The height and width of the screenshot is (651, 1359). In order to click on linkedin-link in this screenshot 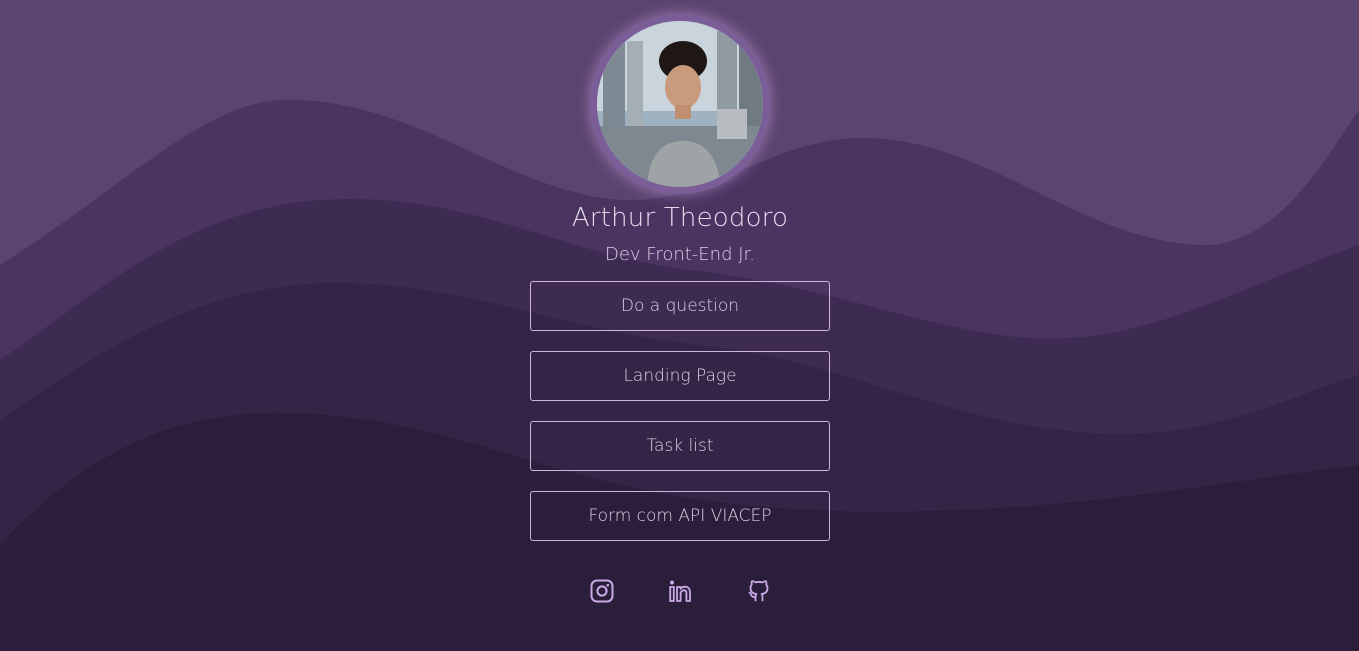, I will do `click(680, 591)`.